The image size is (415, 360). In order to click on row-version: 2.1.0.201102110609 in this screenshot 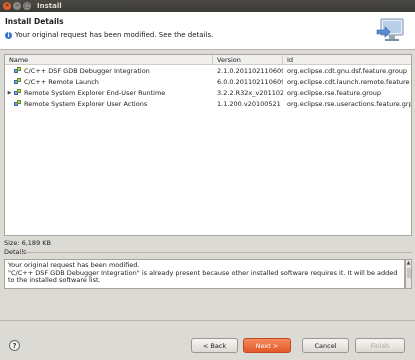, I will do `click(250, 70)`.